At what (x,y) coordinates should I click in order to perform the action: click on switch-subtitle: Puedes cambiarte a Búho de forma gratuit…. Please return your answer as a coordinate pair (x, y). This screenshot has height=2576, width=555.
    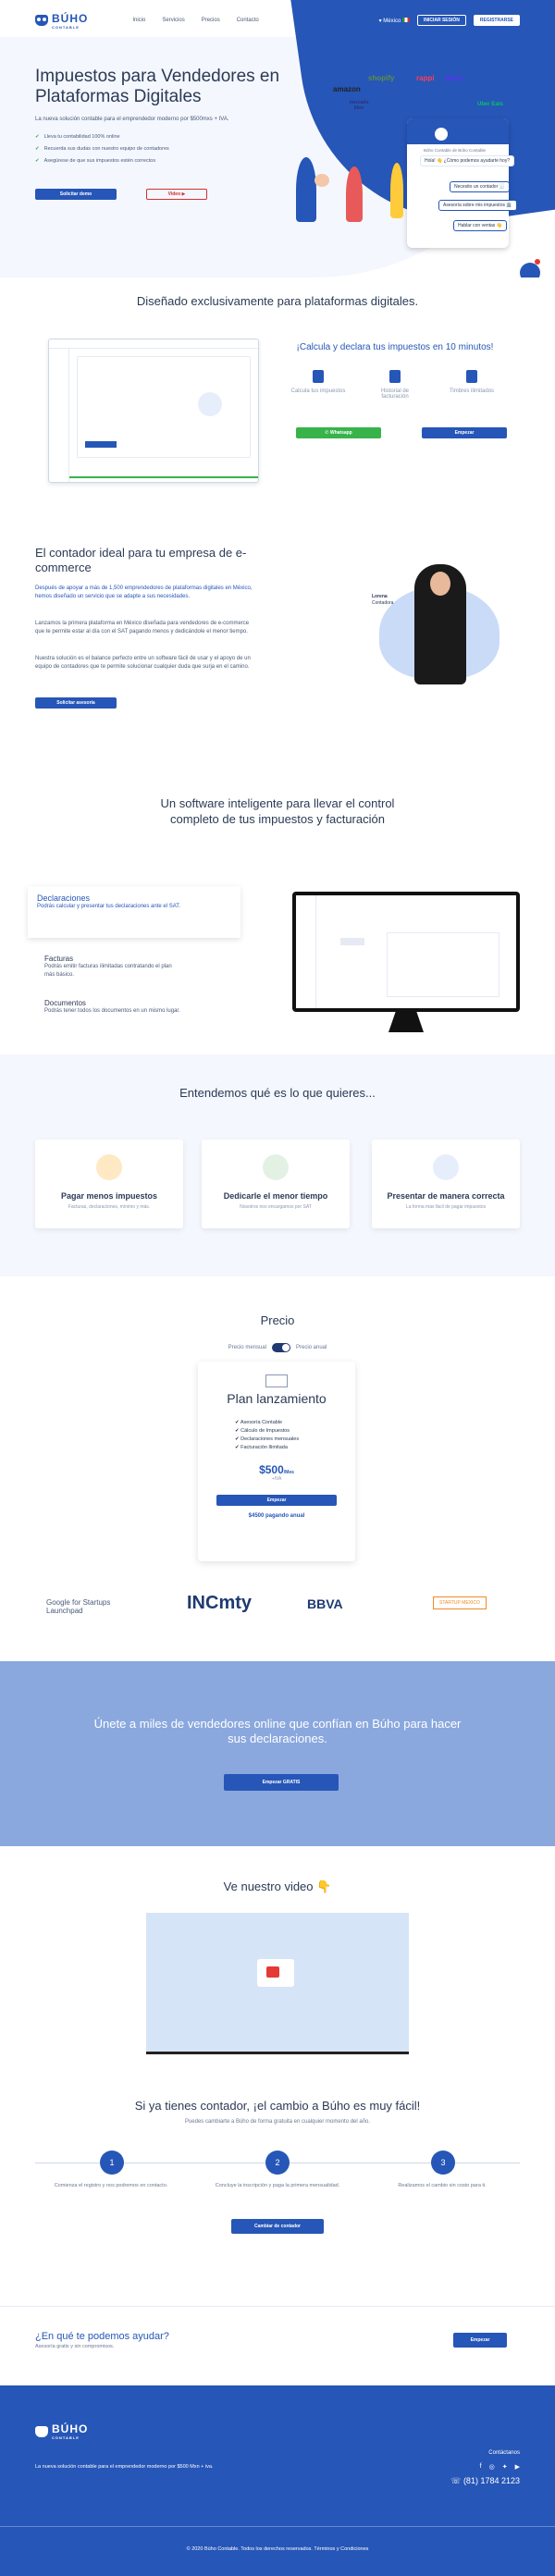
    Looking at the image, I should click on (277, 2122).